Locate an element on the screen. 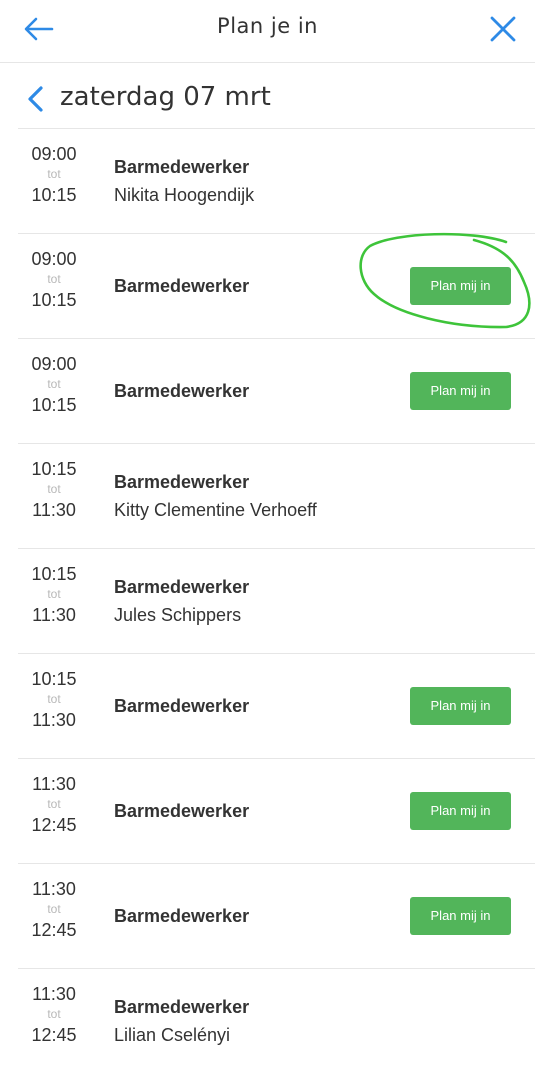 This screenshot has width=535, height=1073. page-title: Plan je in is located at coordinates (267, 26).